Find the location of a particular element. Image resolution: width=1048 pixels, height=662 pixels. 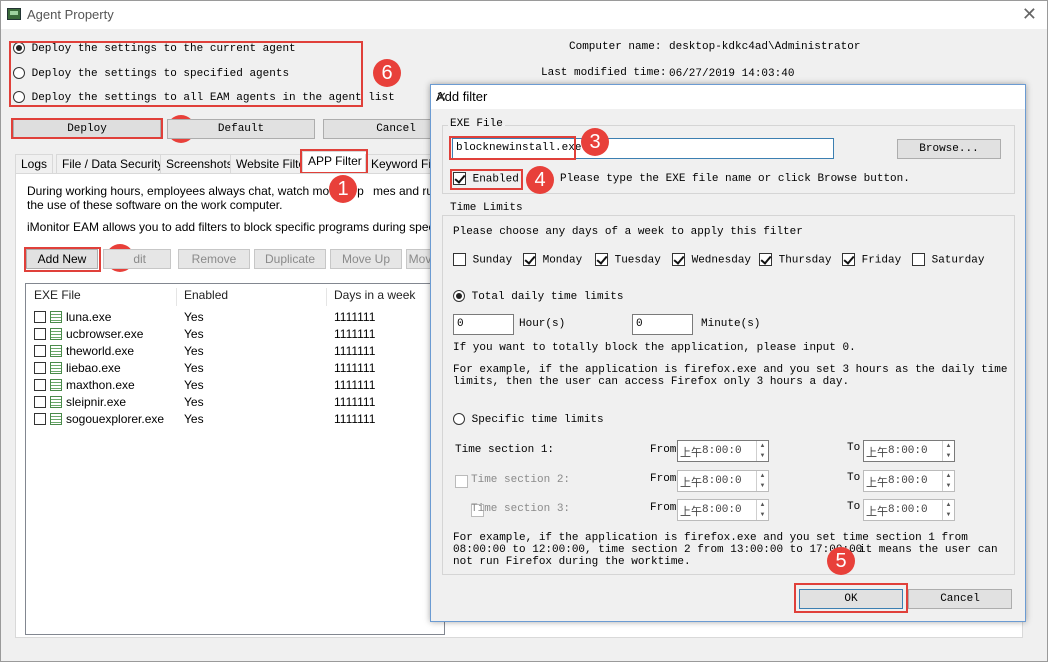

column-days: Days in a week is located at coordinates (374, 297).